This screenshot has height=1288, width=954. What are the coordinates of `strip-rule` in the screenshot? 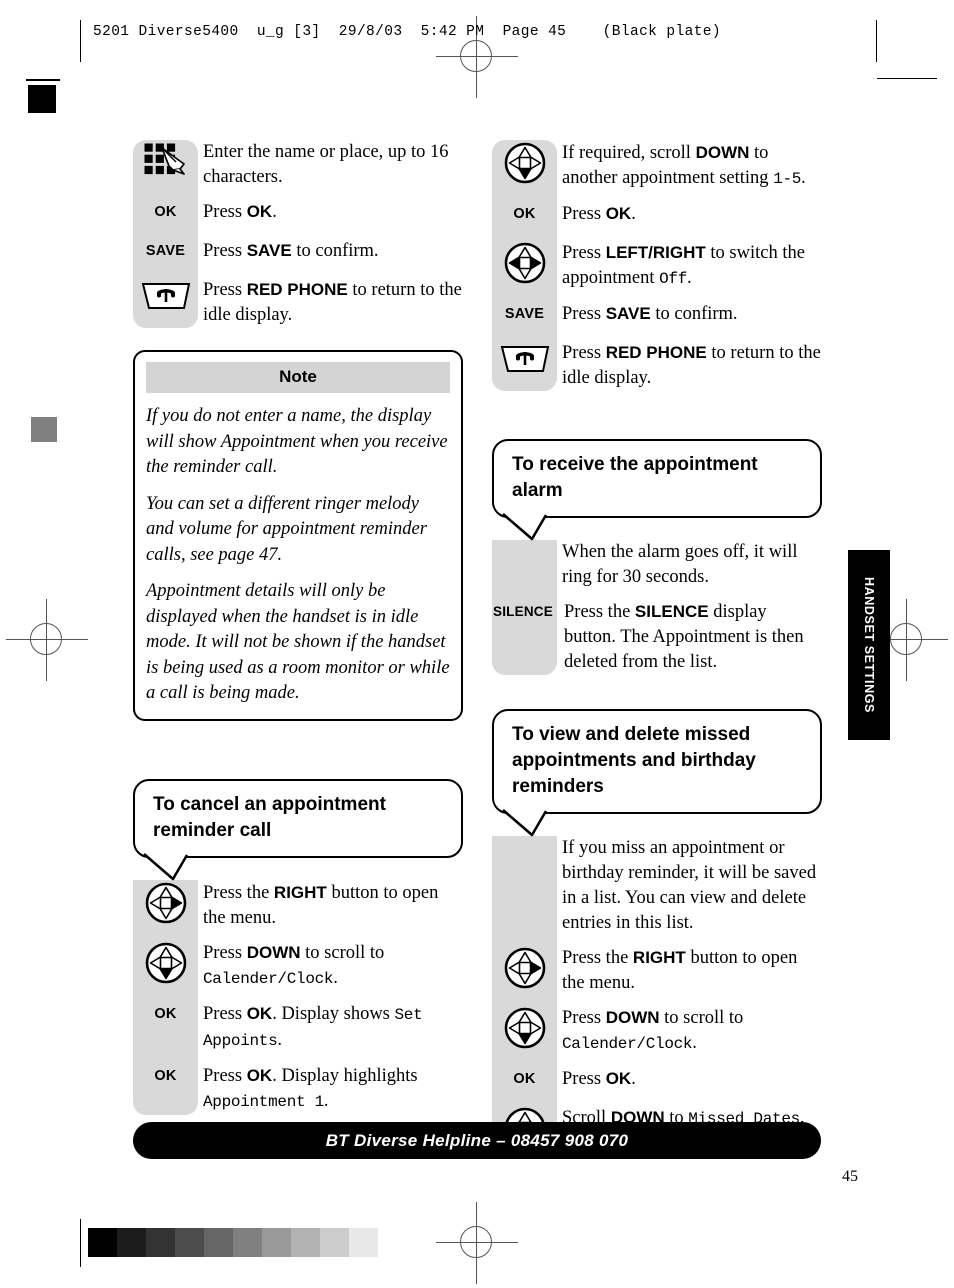 It's located at (80, 1243).